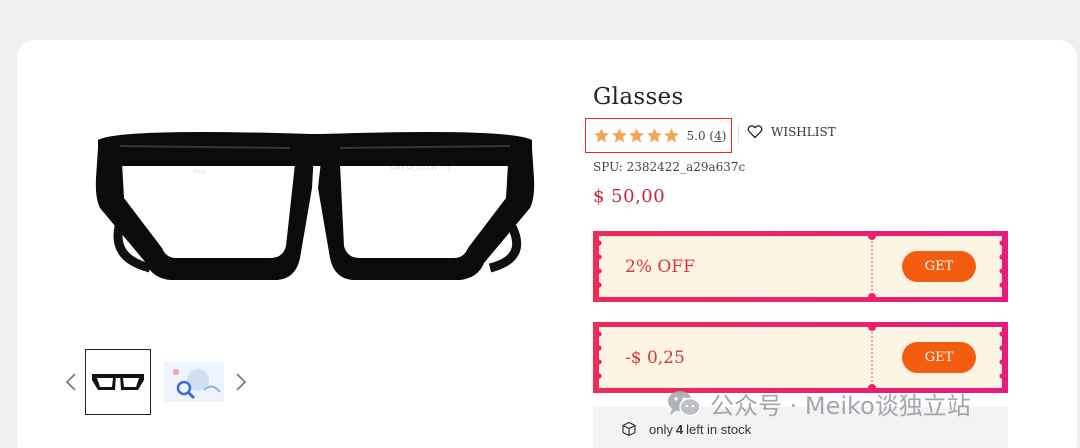 The height and width of the screenshot is (448, 1080). What do you see at coordinates (655, 357) in the screenshot?
I see `coupon-label: -$ 0,25` at bounding box center [655, 357].